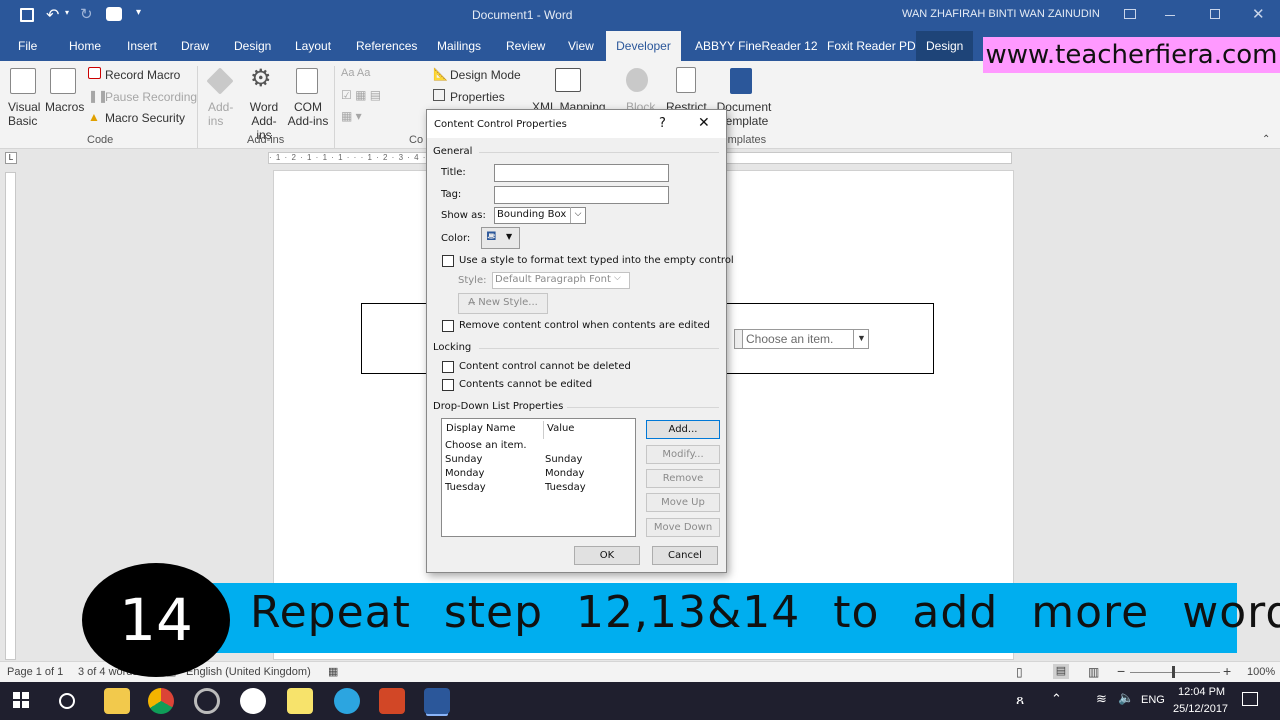  I want to click on minimize-icon, so click(1170, 15).